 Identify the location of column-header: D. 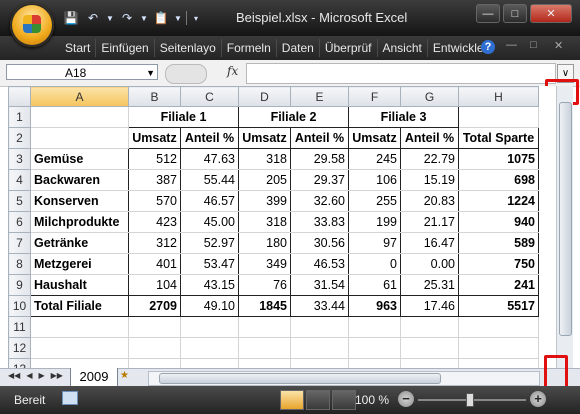
(264, 96).